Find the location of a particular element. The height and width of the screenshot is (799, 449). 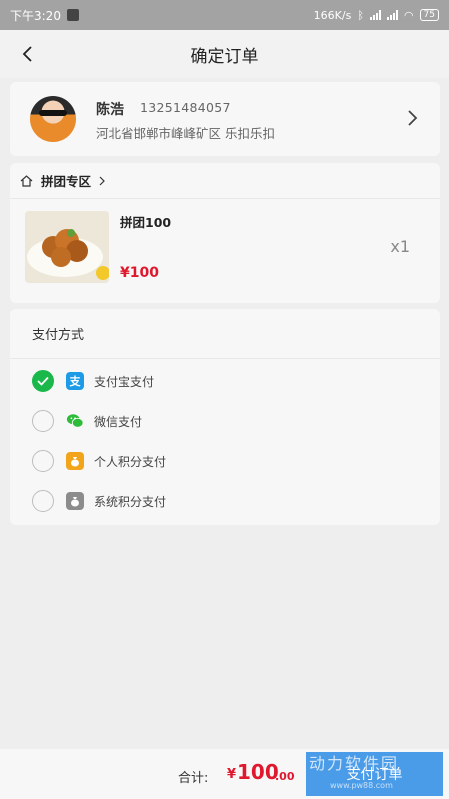

payment-option-personal-points: 个人积分支付 is located at coordinates (225, 461).